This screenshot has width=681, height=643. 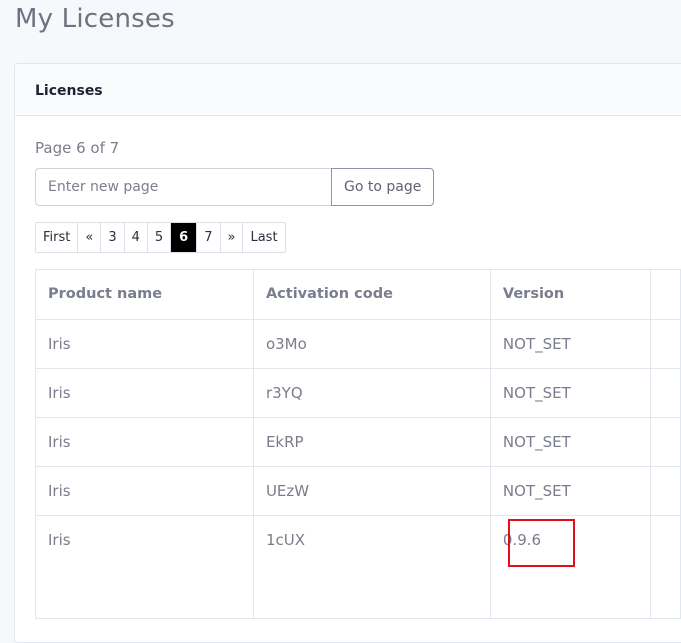 I want to click on table-row: Iris o3Mo NOT_SET, so click(x=358, y=344).